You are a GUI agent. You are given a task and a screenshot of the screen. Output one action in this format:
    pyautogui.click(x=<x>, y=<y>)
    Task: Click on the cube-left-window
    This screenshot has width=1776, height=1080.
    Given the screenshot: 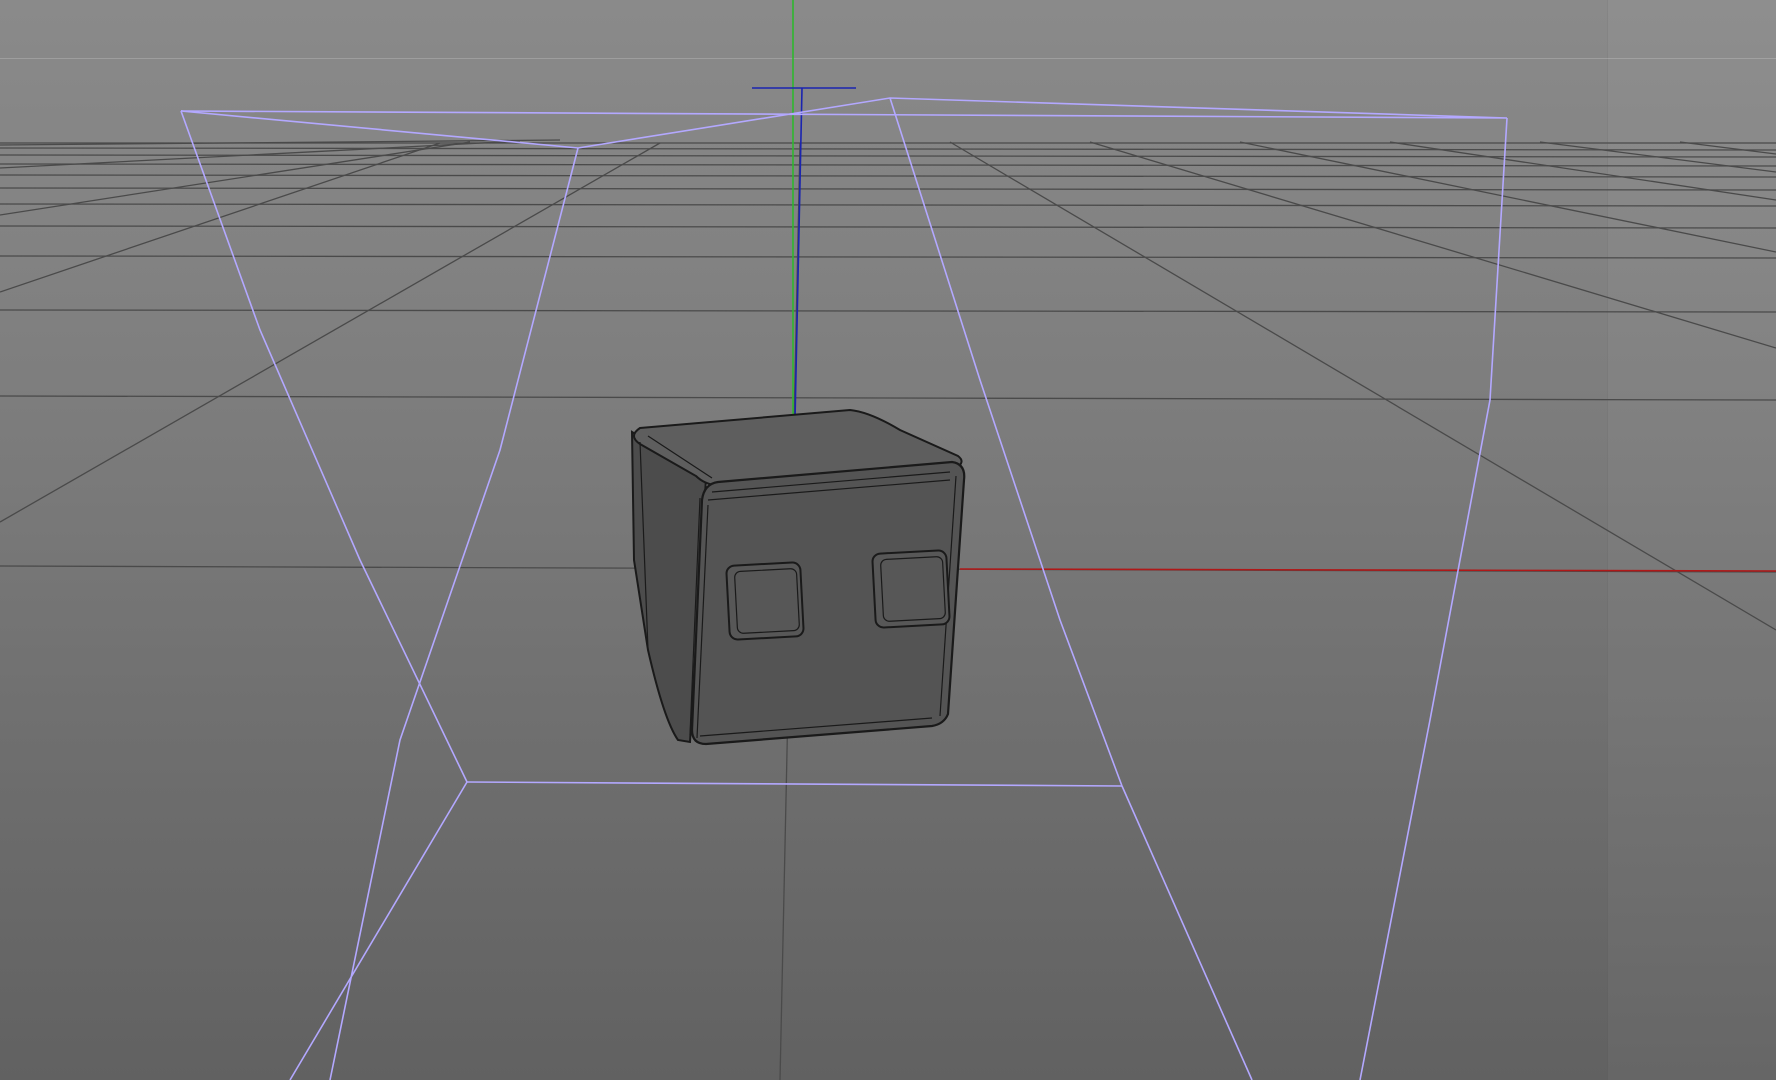 What is the action you would take?
    pyautogui.click(x=765, y=601)
    